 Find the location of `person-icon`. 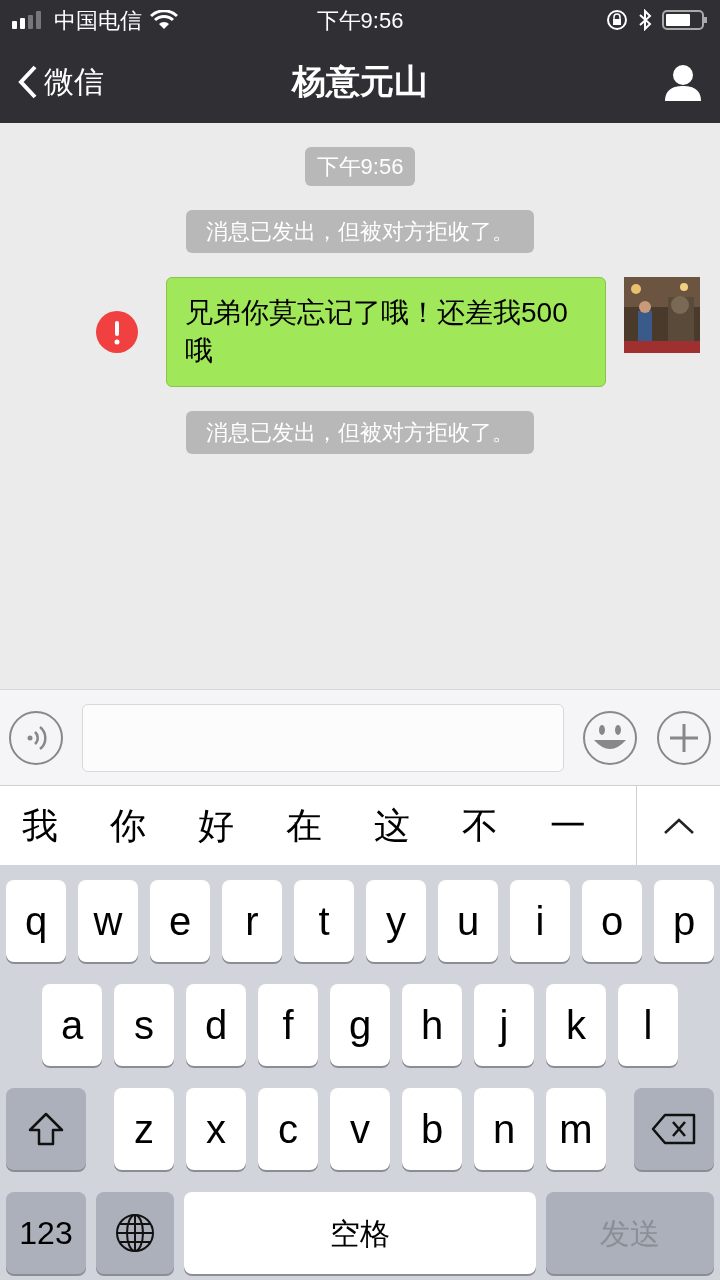

person-icon is located at coordinates (683, 81).